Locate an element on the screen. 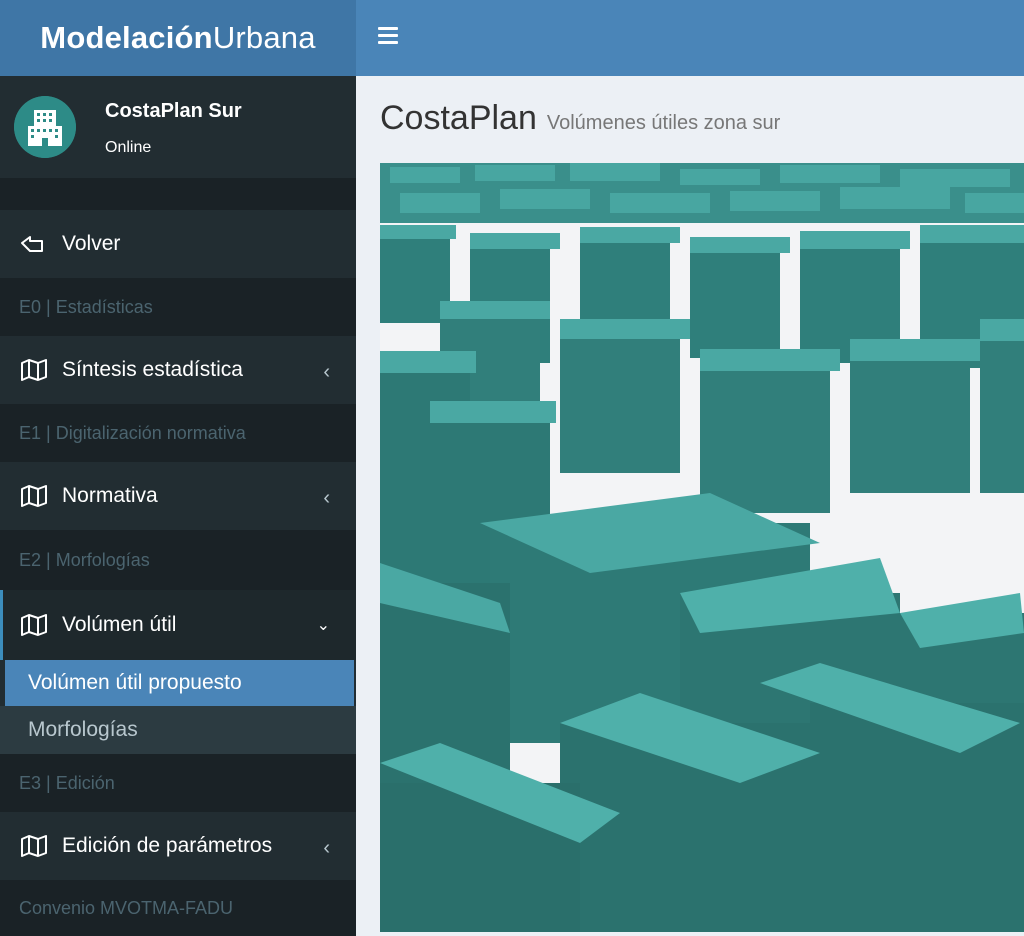  app-logo: Modelación Urbana is located at coordinates (178, 38).